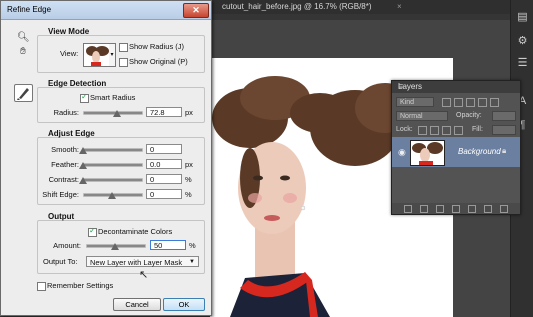  I want to click on output-to-select: New Layer with Layer Mask ▼, so click(142, 261).